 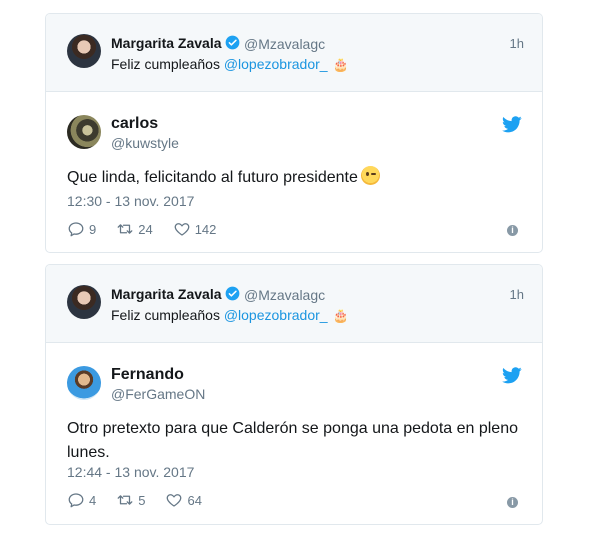 What do you see at coordinates (194, 500) in the screenshot?
I see `like-count: 64` at bounding box center [194, 500].